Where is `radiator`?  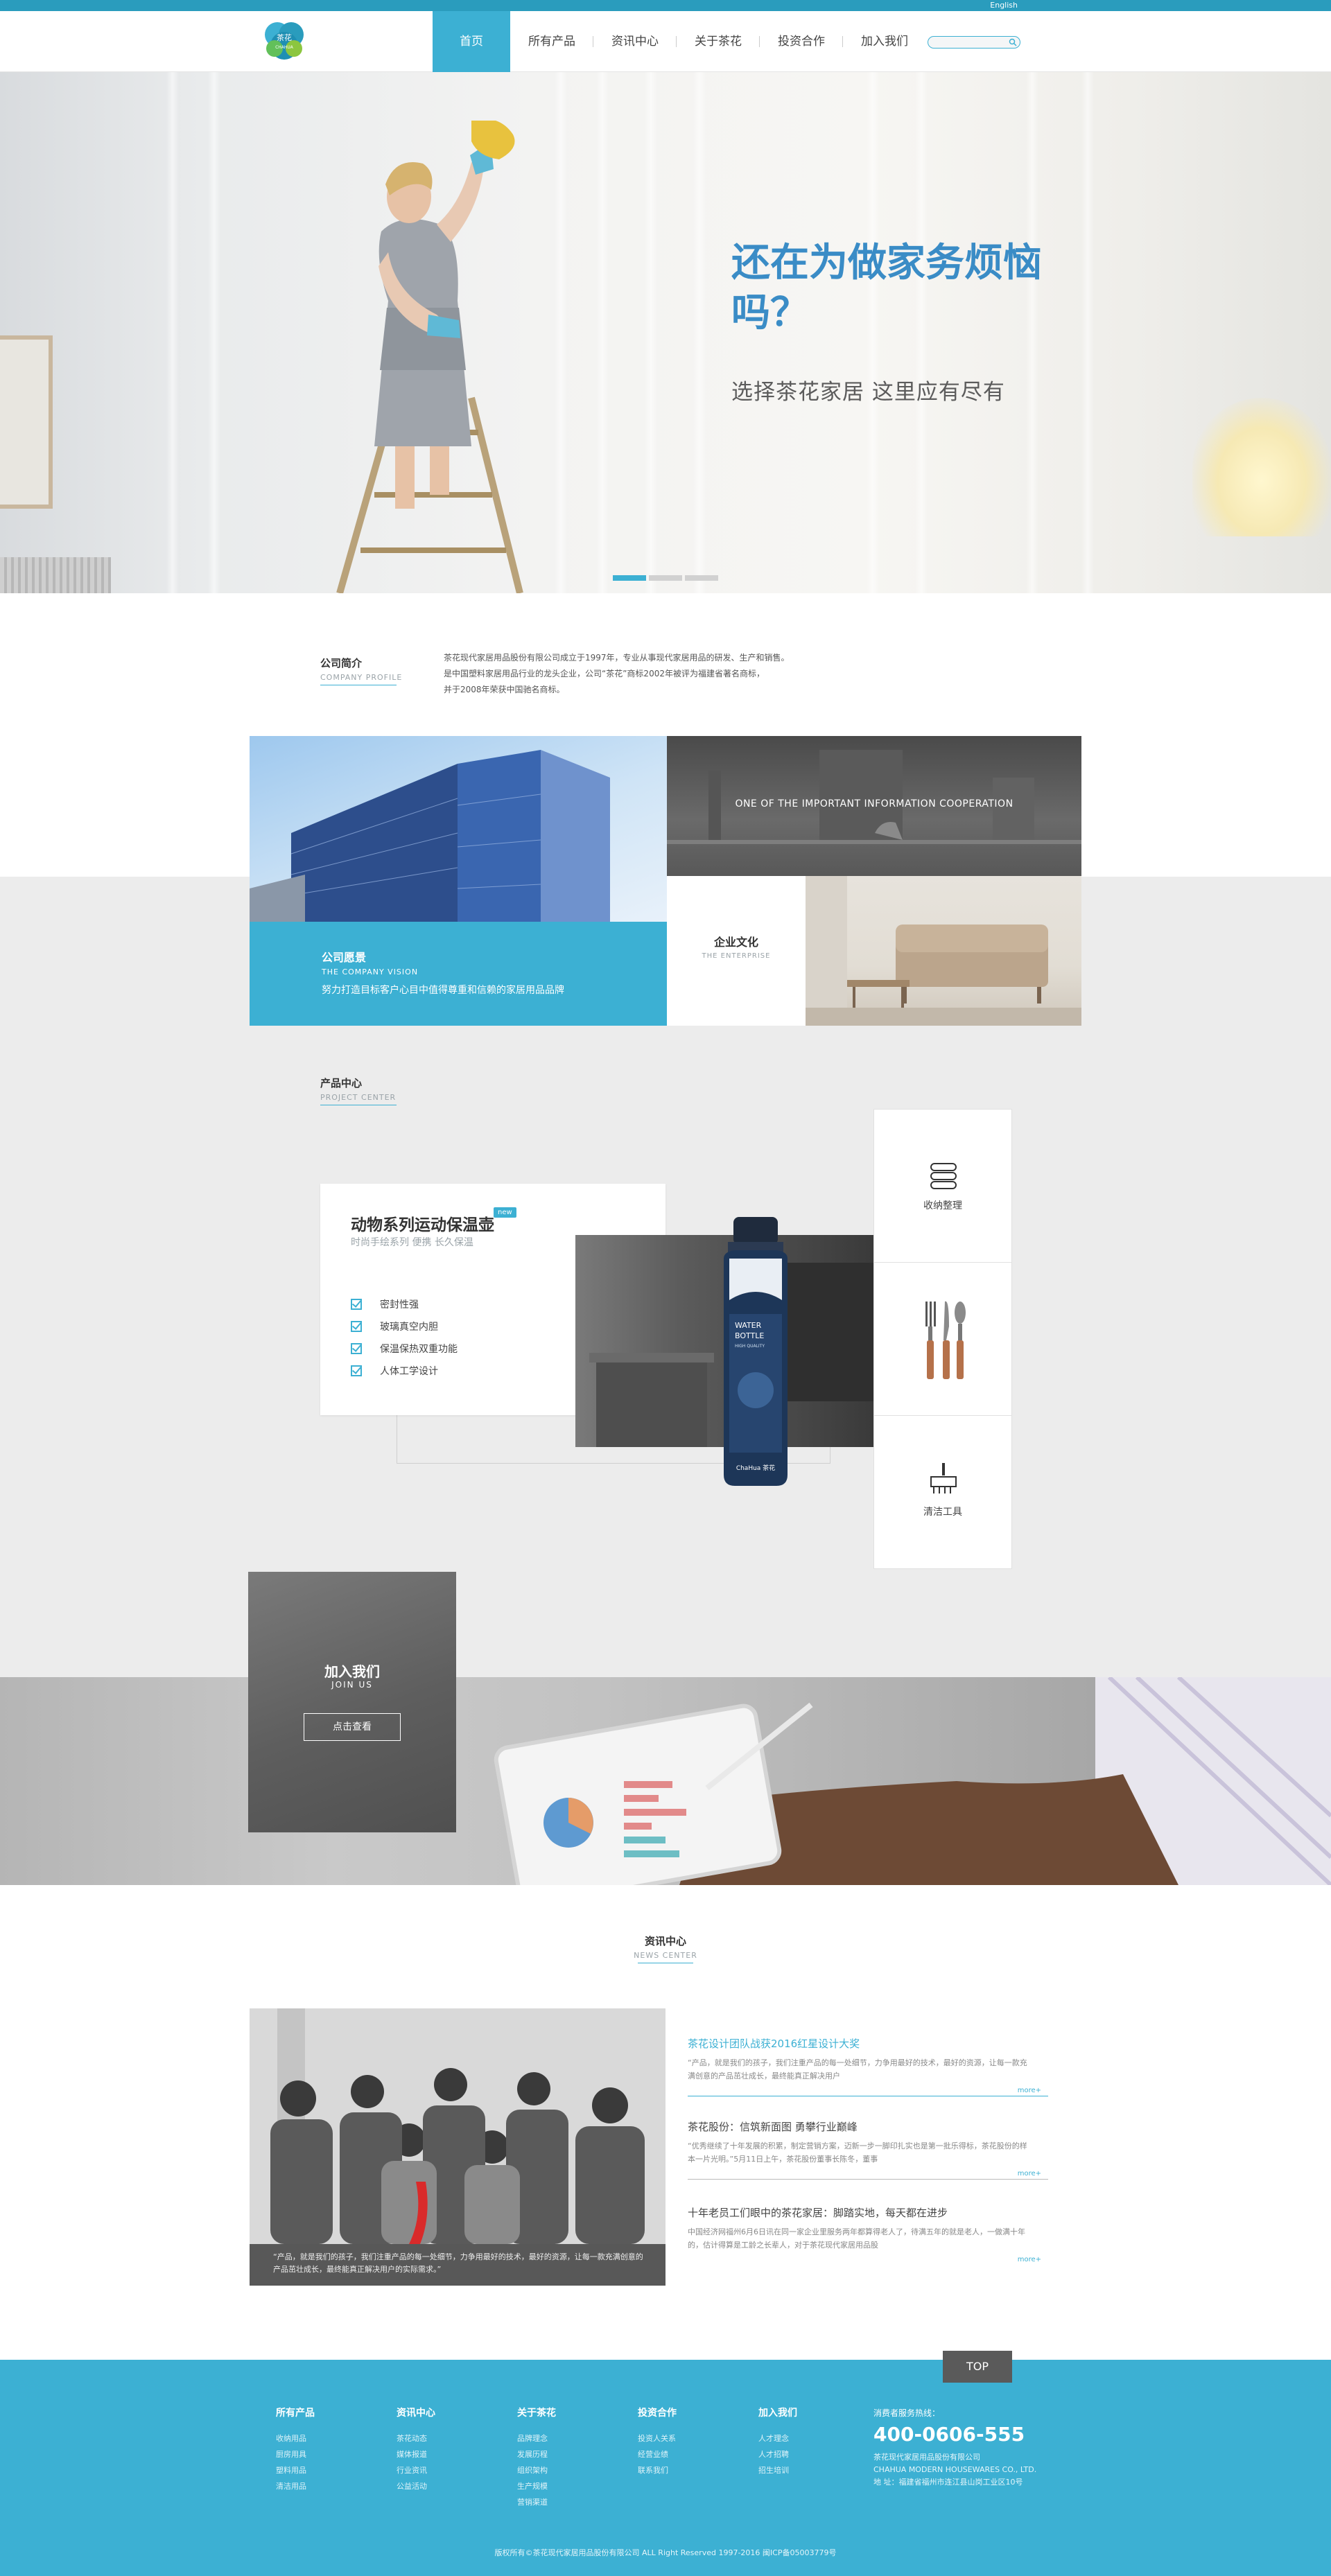 radiator is located at coordinates (55, 575).